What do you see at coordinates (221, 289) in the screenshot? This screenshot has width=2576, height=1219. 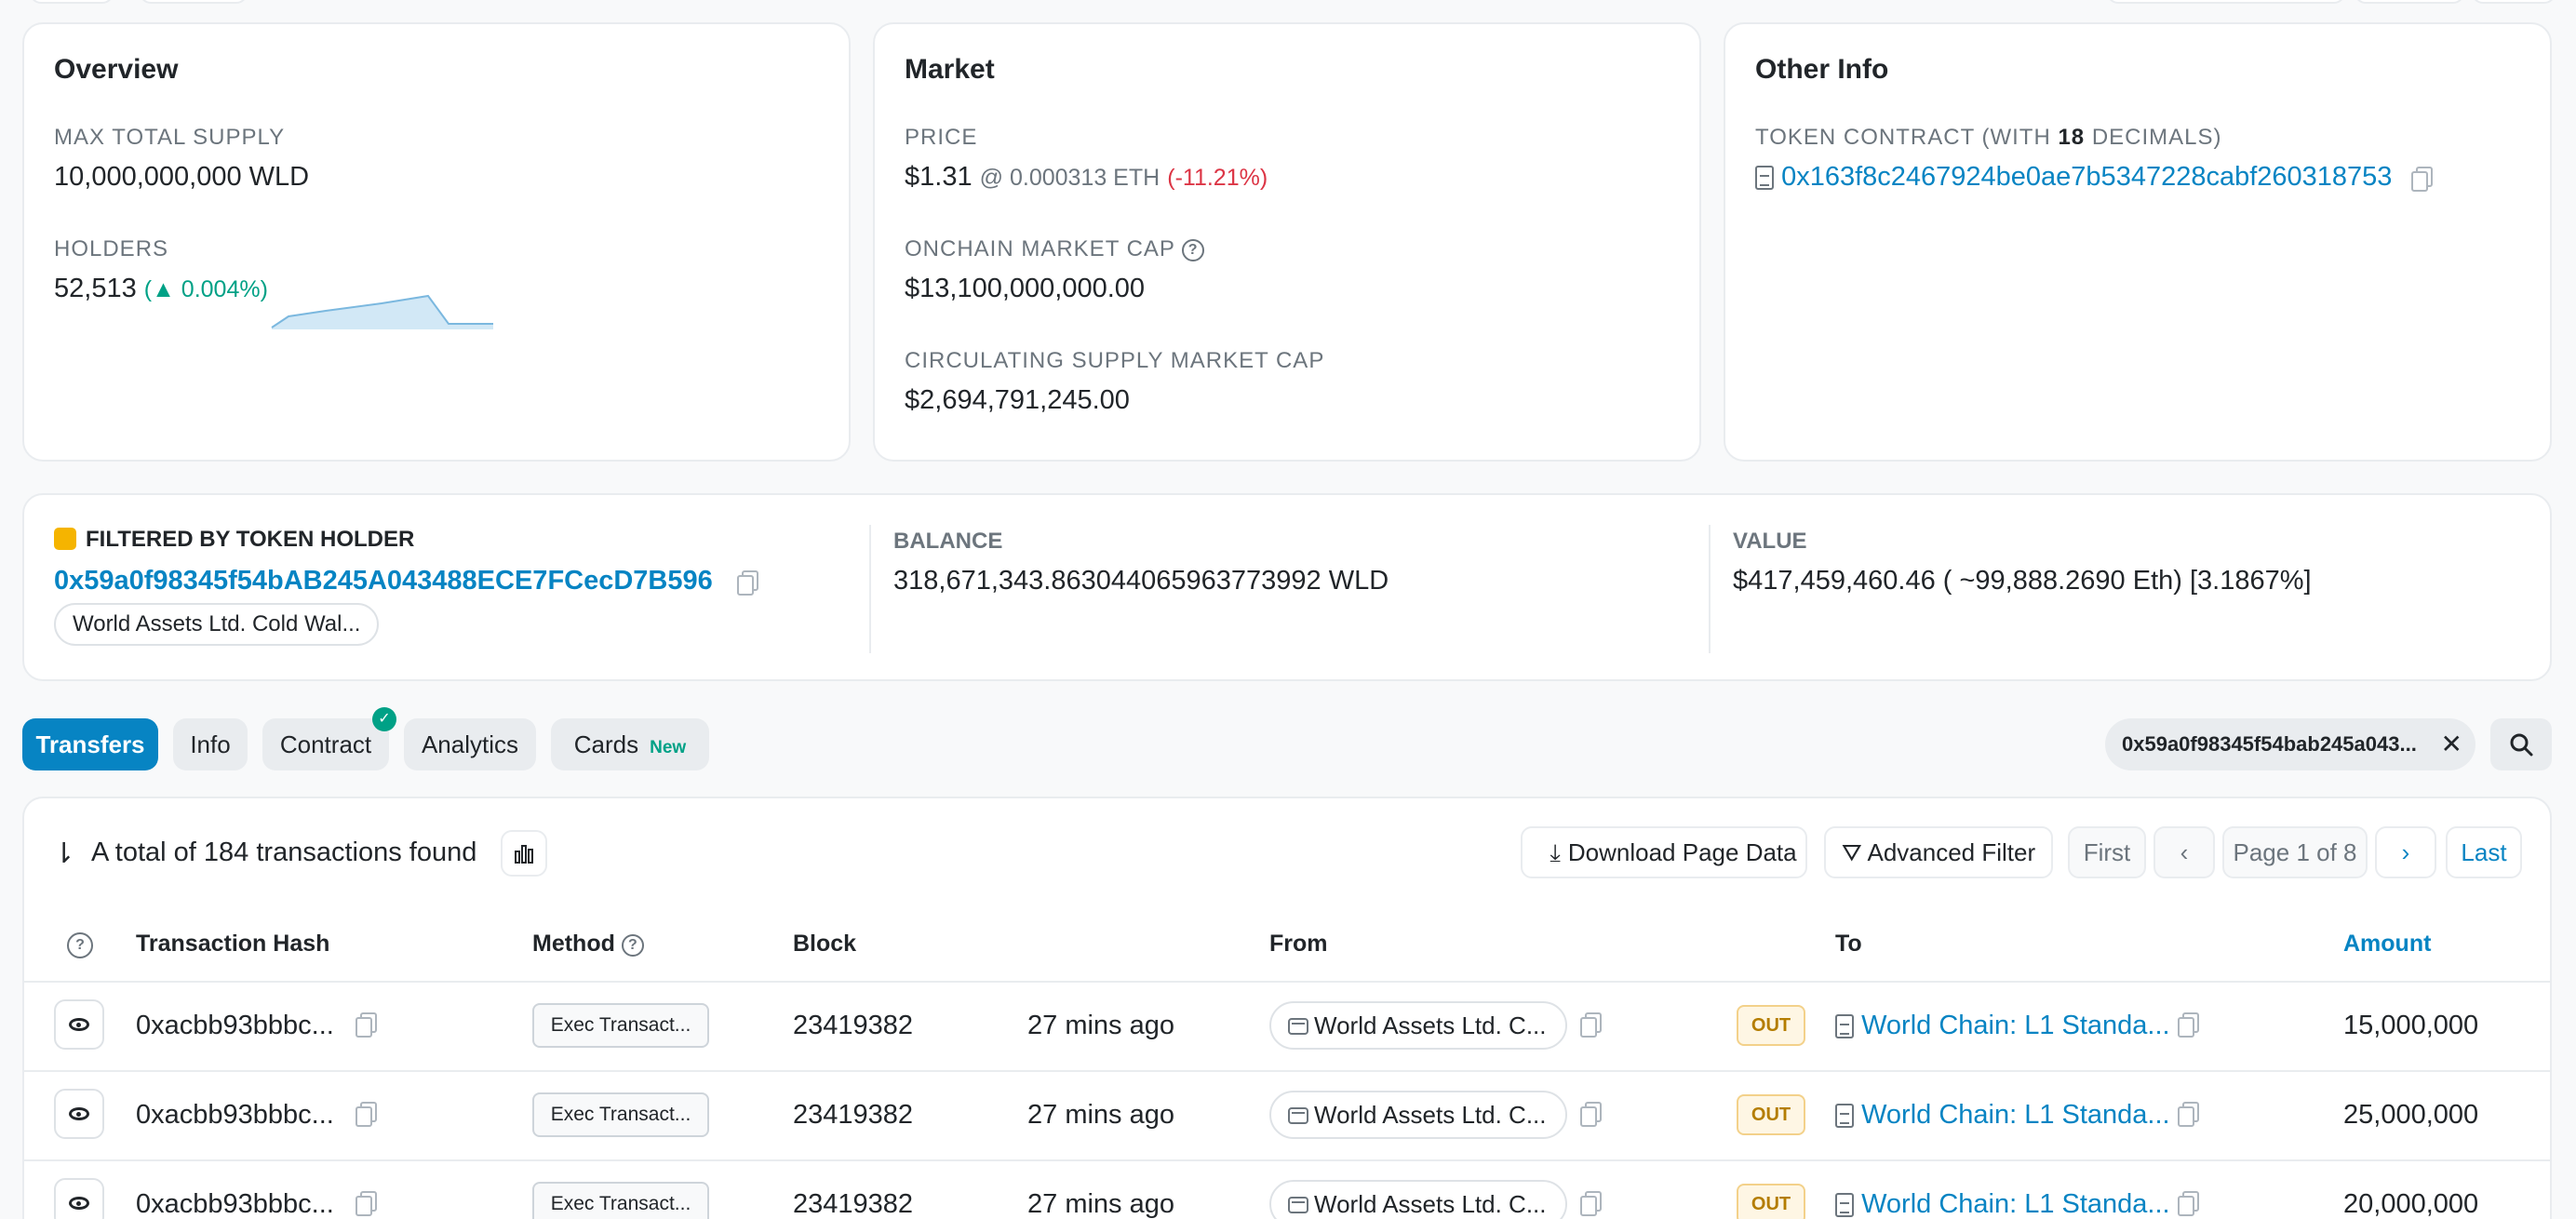 I see `holders-change-value: 0.004%` at bounding box center [221, 289].